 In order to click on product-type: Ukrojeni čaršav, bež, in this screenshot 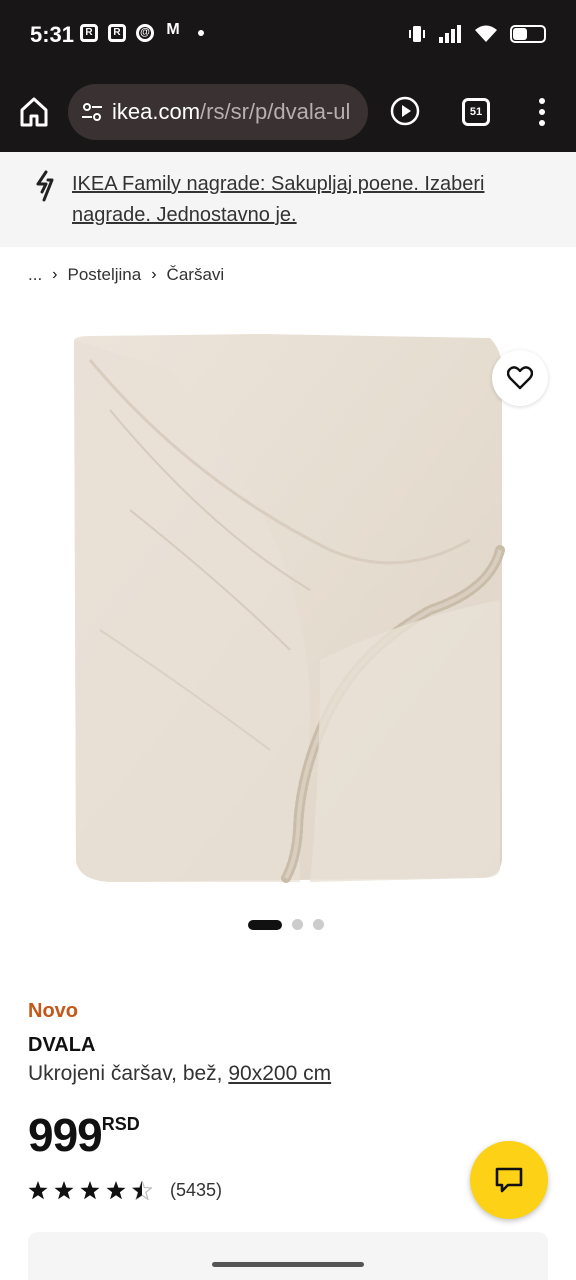, I will do `click(125, 1073)`.